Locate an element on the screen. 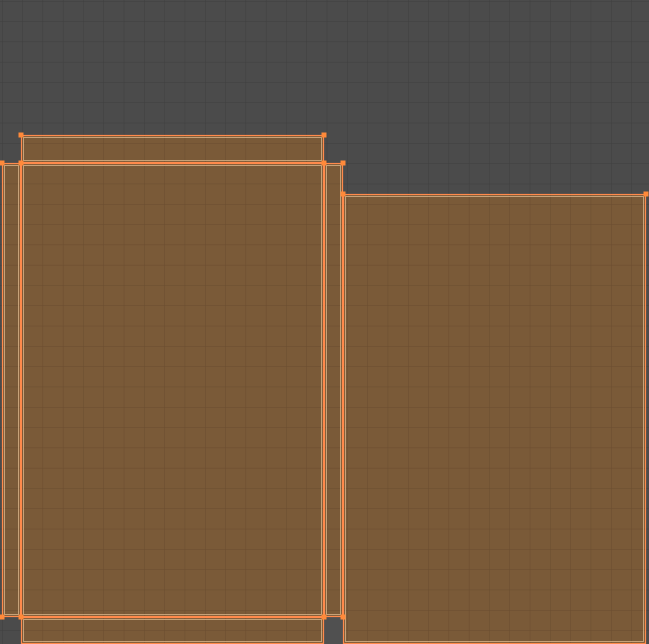 This screenshot has height=644, width=649. uv-island-top-strip is located at coordinates (172, 149).